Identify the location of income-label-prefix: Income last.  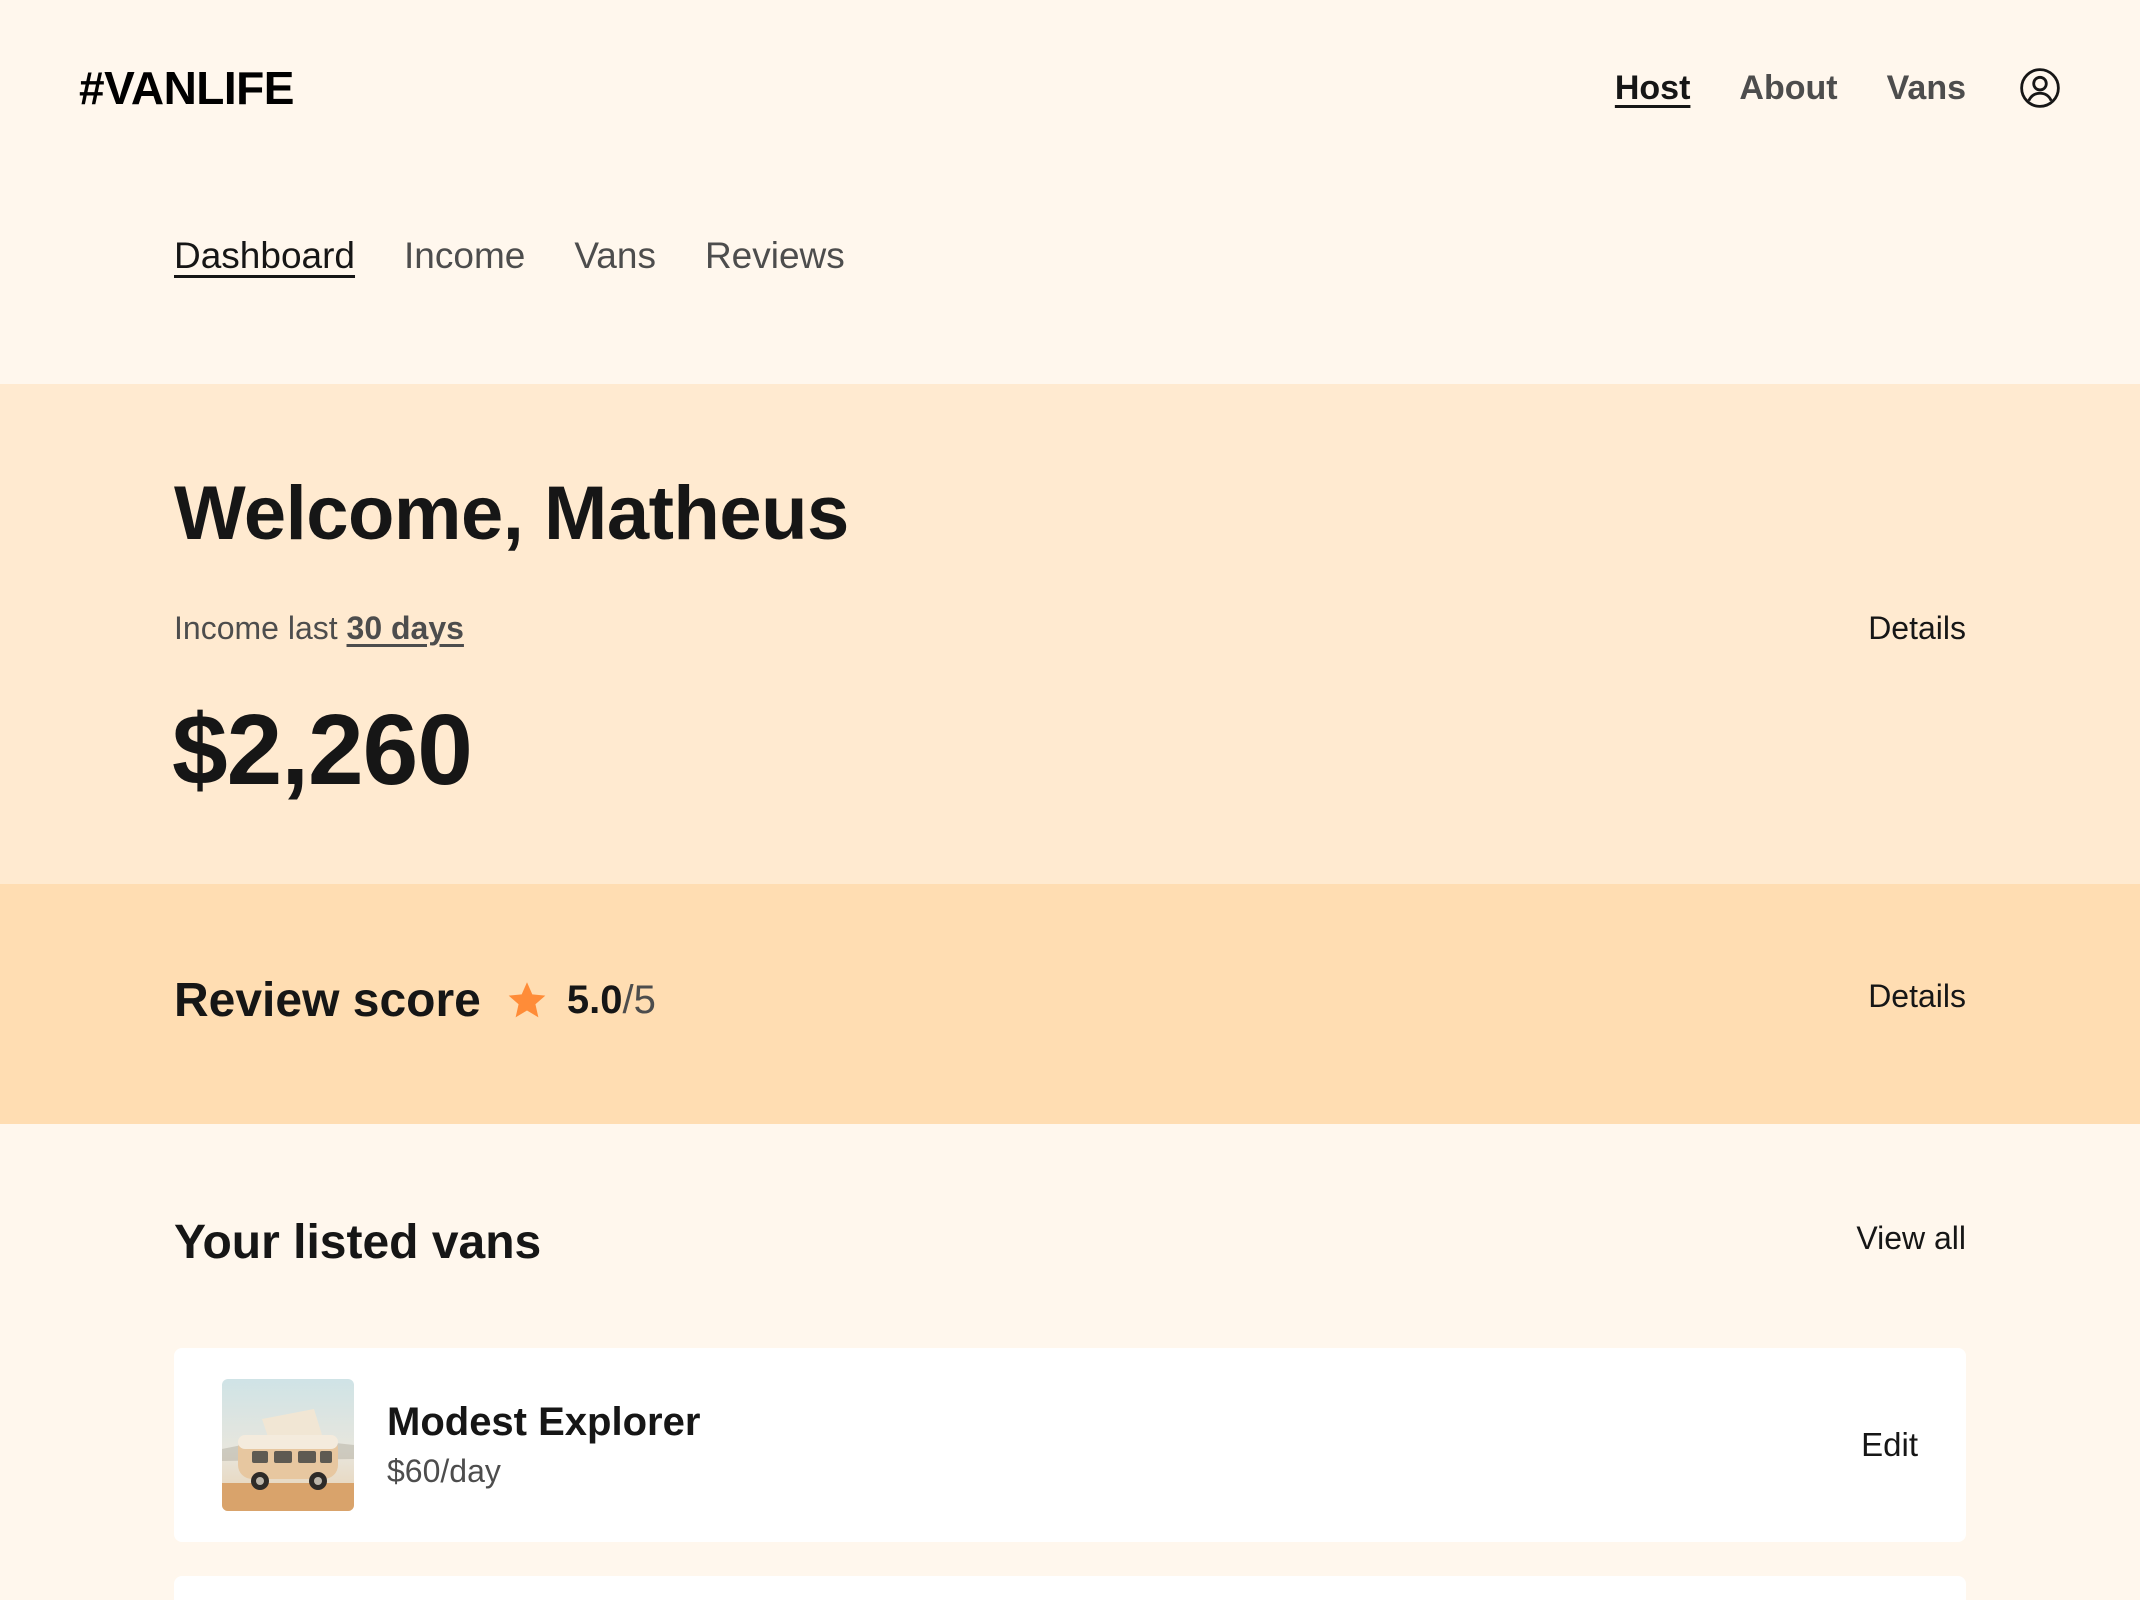
(256, 628).